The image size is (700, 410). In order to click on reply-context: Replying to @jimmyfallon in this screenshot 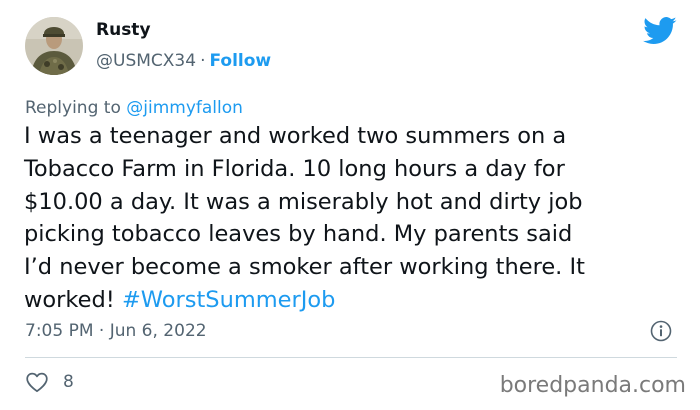, I will do `click(134, 108)`.